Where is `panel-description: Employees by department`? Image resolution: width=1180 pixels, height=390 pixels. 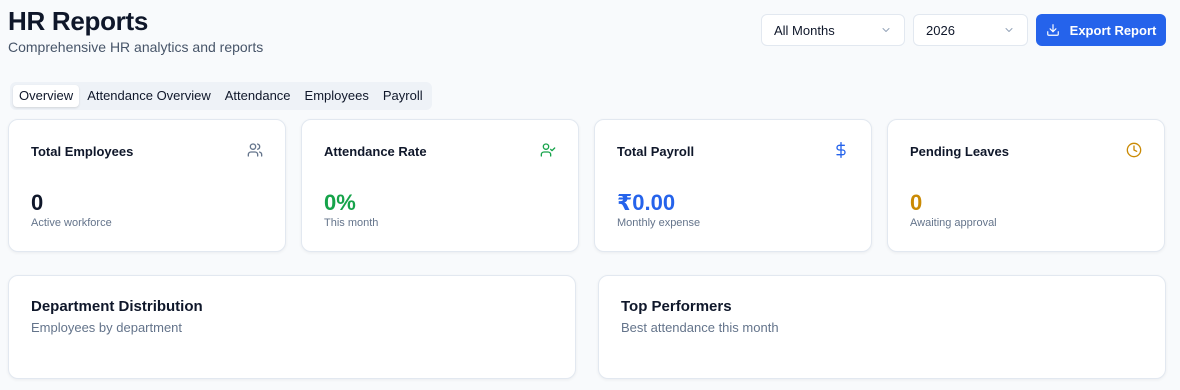 panel-description: Employees by department is located at coordinates (107, 327).